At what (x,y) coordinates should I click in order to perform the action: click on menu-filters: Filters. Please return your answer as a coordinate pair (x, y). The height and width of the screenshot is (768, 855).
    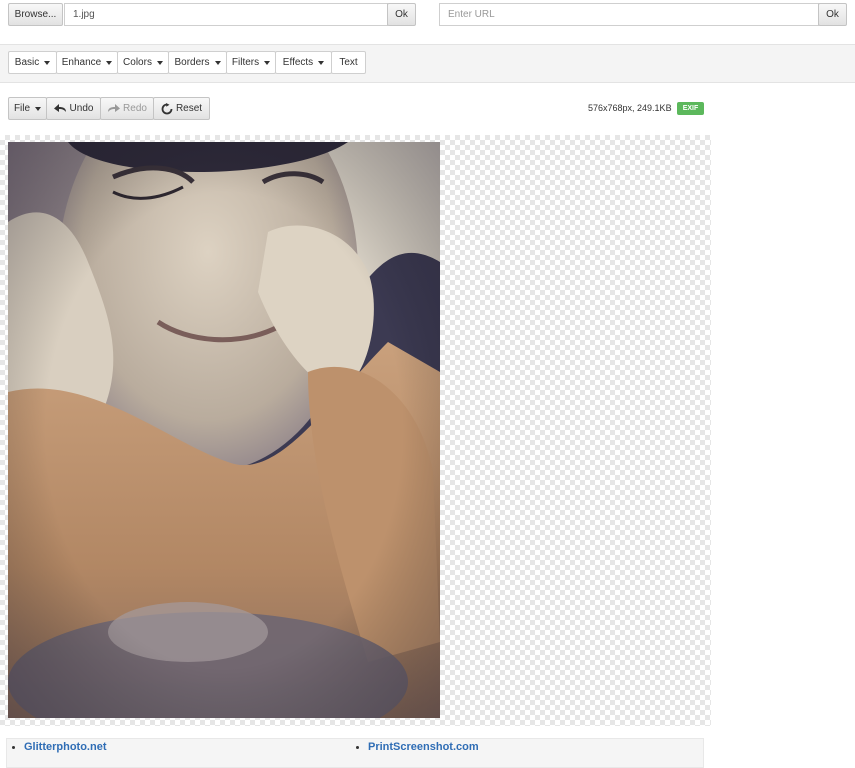
    Looking at the image, I should click on (251, 62).